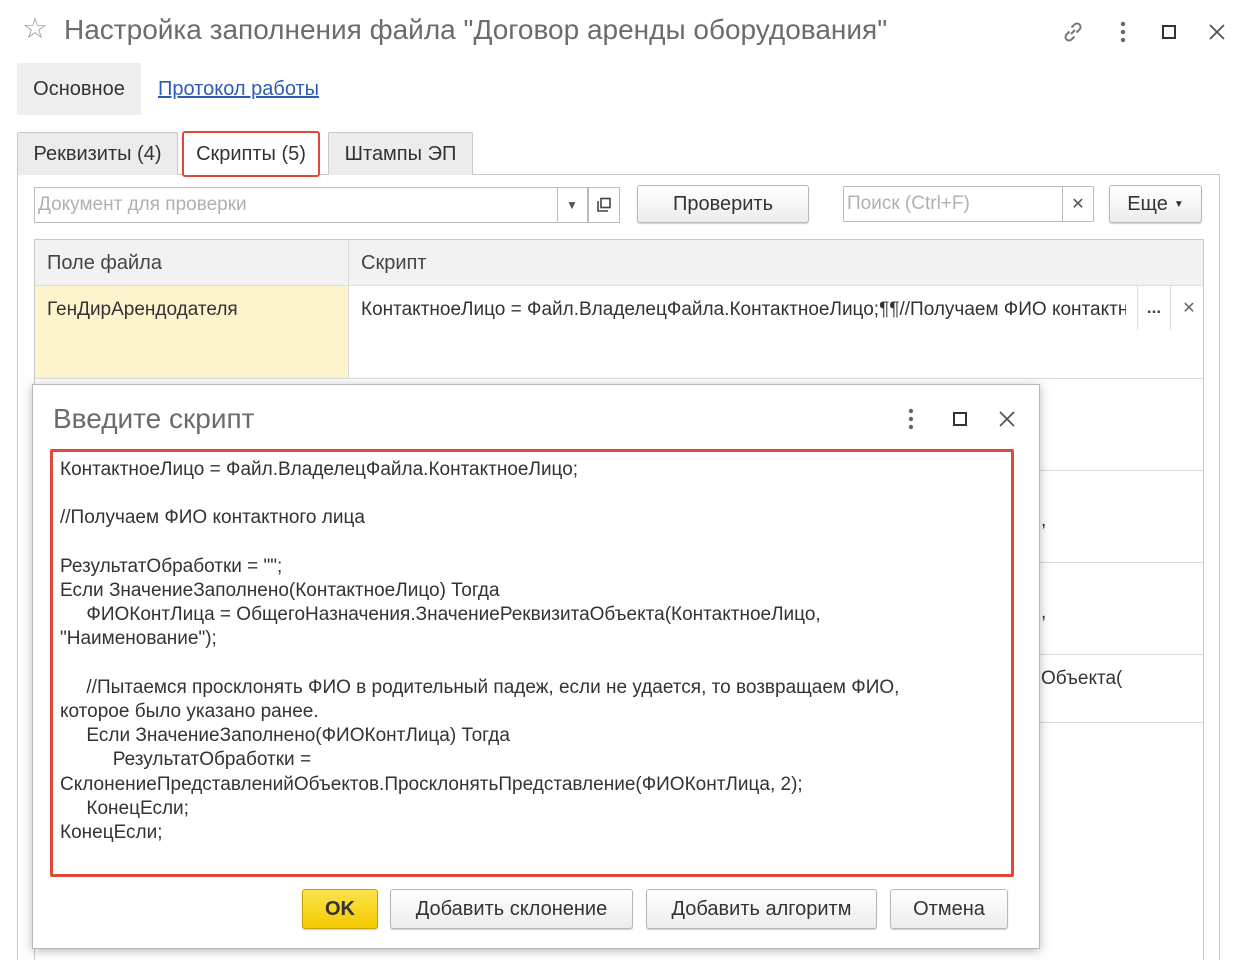 The height and width of the screenshot is (960, 1246). Describe the element at coordinates (1082, 678) in the screenshot. I see `row-text-peek: Объекта(` at that location.